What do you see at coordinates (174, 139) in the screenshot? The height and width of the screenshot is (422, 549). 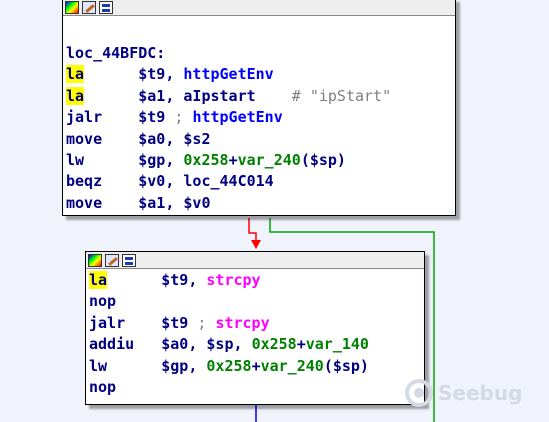 I see `operand: $a0, $s2` at bounding box center [174, 139].